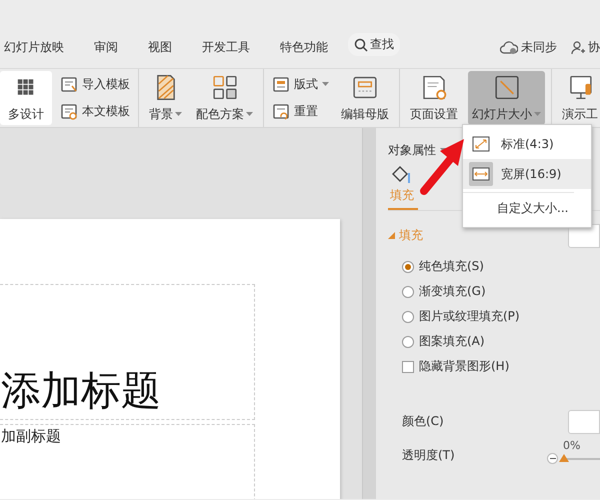 The height and width of the screenshot is (500, 600). I want to click on template-doc-icon, so click(69, 111).